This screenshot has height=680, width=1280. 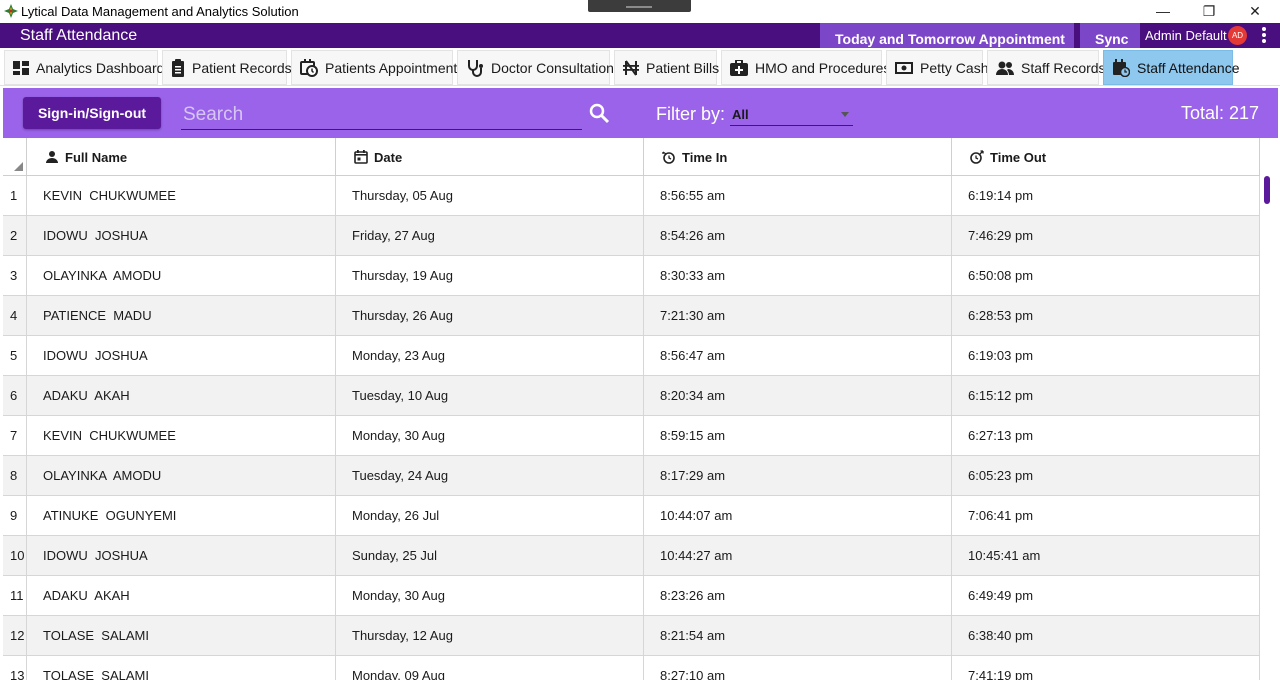 I want to click on tab-petty-cash: Petty Cash, so click(x=937, y=67).